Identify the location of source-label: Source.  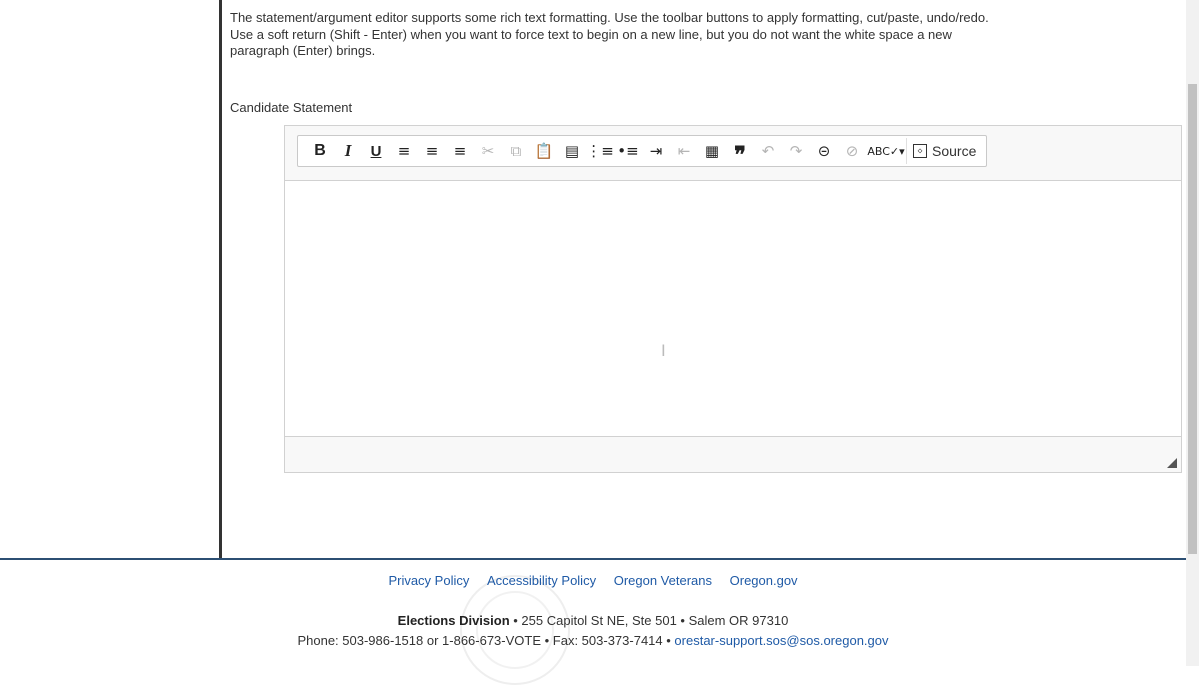
(954, 151).